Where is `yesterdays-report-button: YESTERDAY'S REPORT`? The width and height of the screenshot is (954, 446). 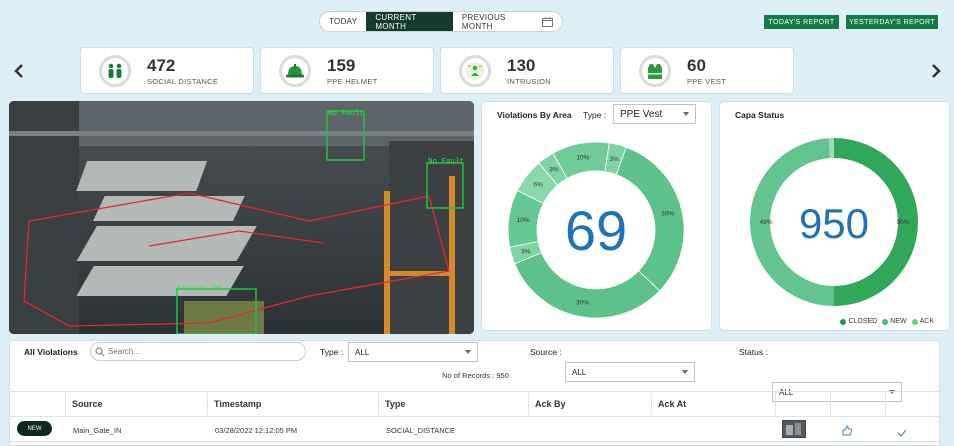 yesterdays-report-button: YESTERDAY'S REPORT is located at coordinates (892, 22).